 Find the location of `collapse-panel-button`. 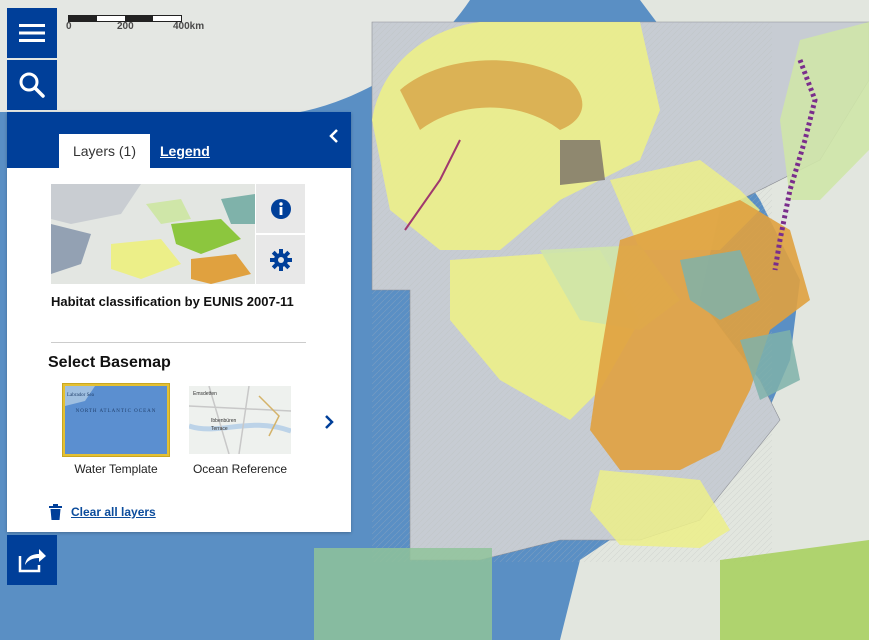

collapse-panel-button is located at coordinates (334, 136).